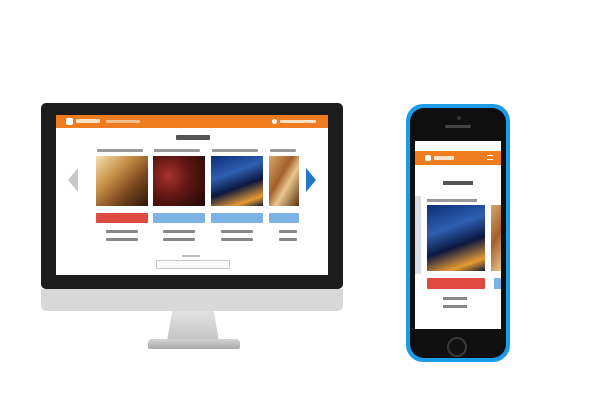 The image size is (600, 400). What do you see at coordinates (192, 121) in the screenshot?
I see `site-header` at bounding box center [192, 121].